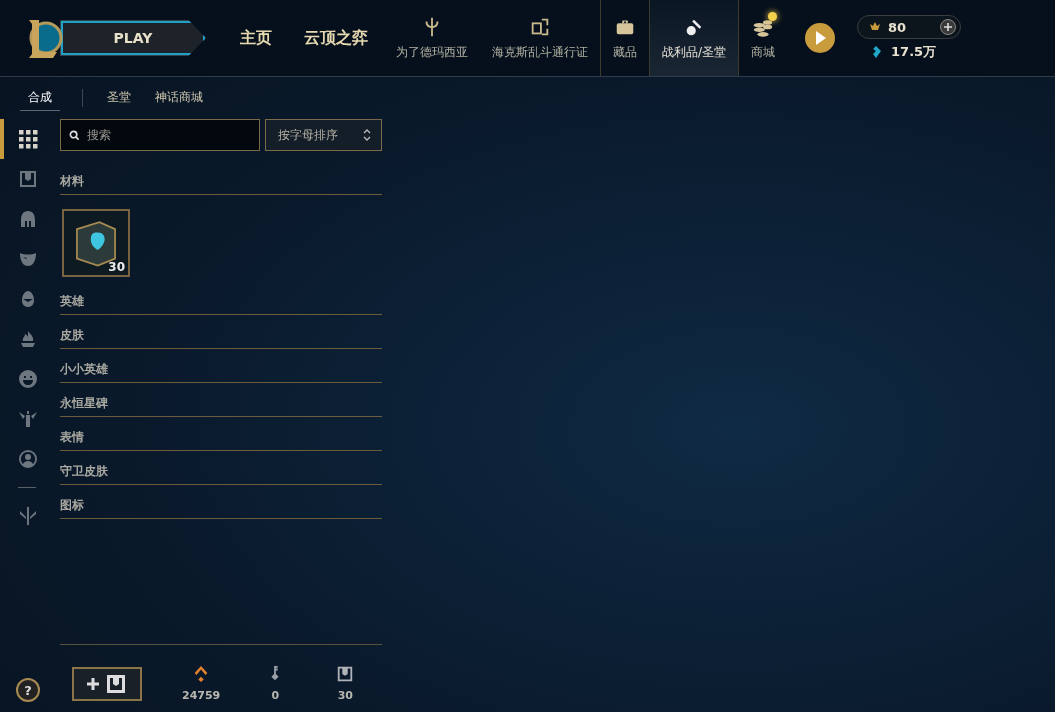 This screenshot has height=712, width=1055. Describe the element at coordinates (540, 38) in the screenshot. I see `nav-tab: 海克斯乱斗通行证` at that location.